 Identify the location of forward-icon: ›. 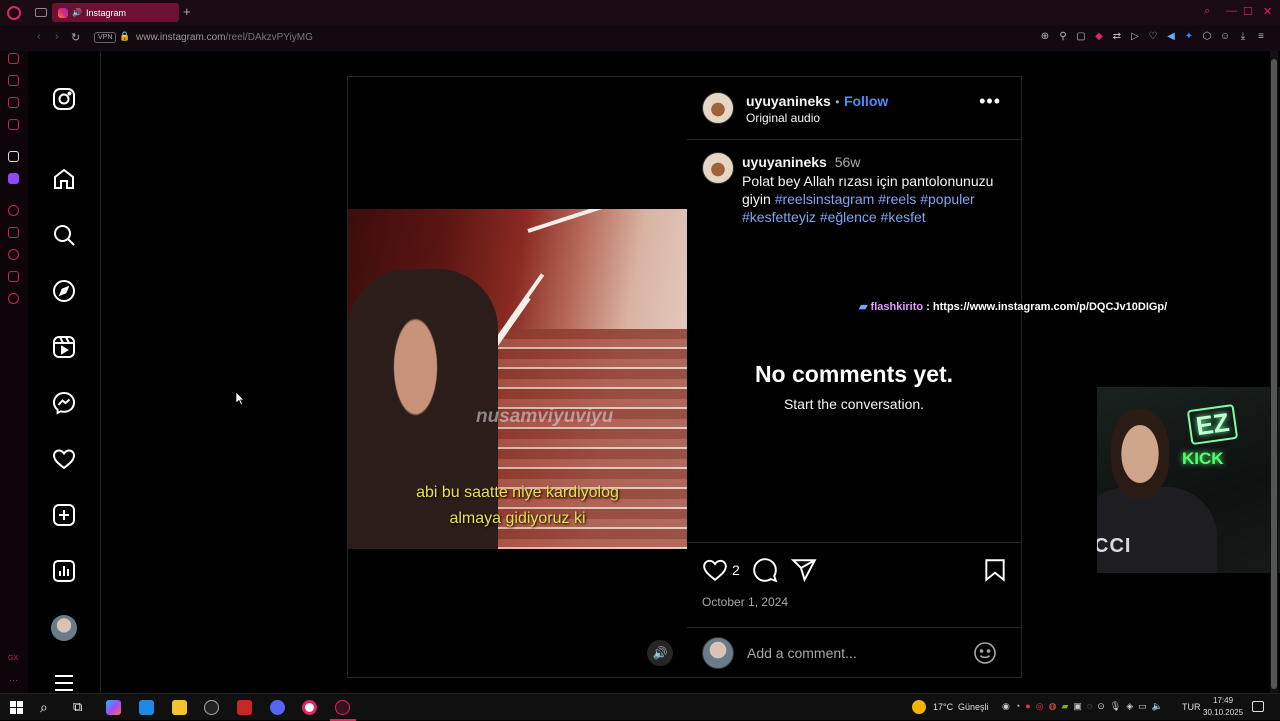
(57, 37).